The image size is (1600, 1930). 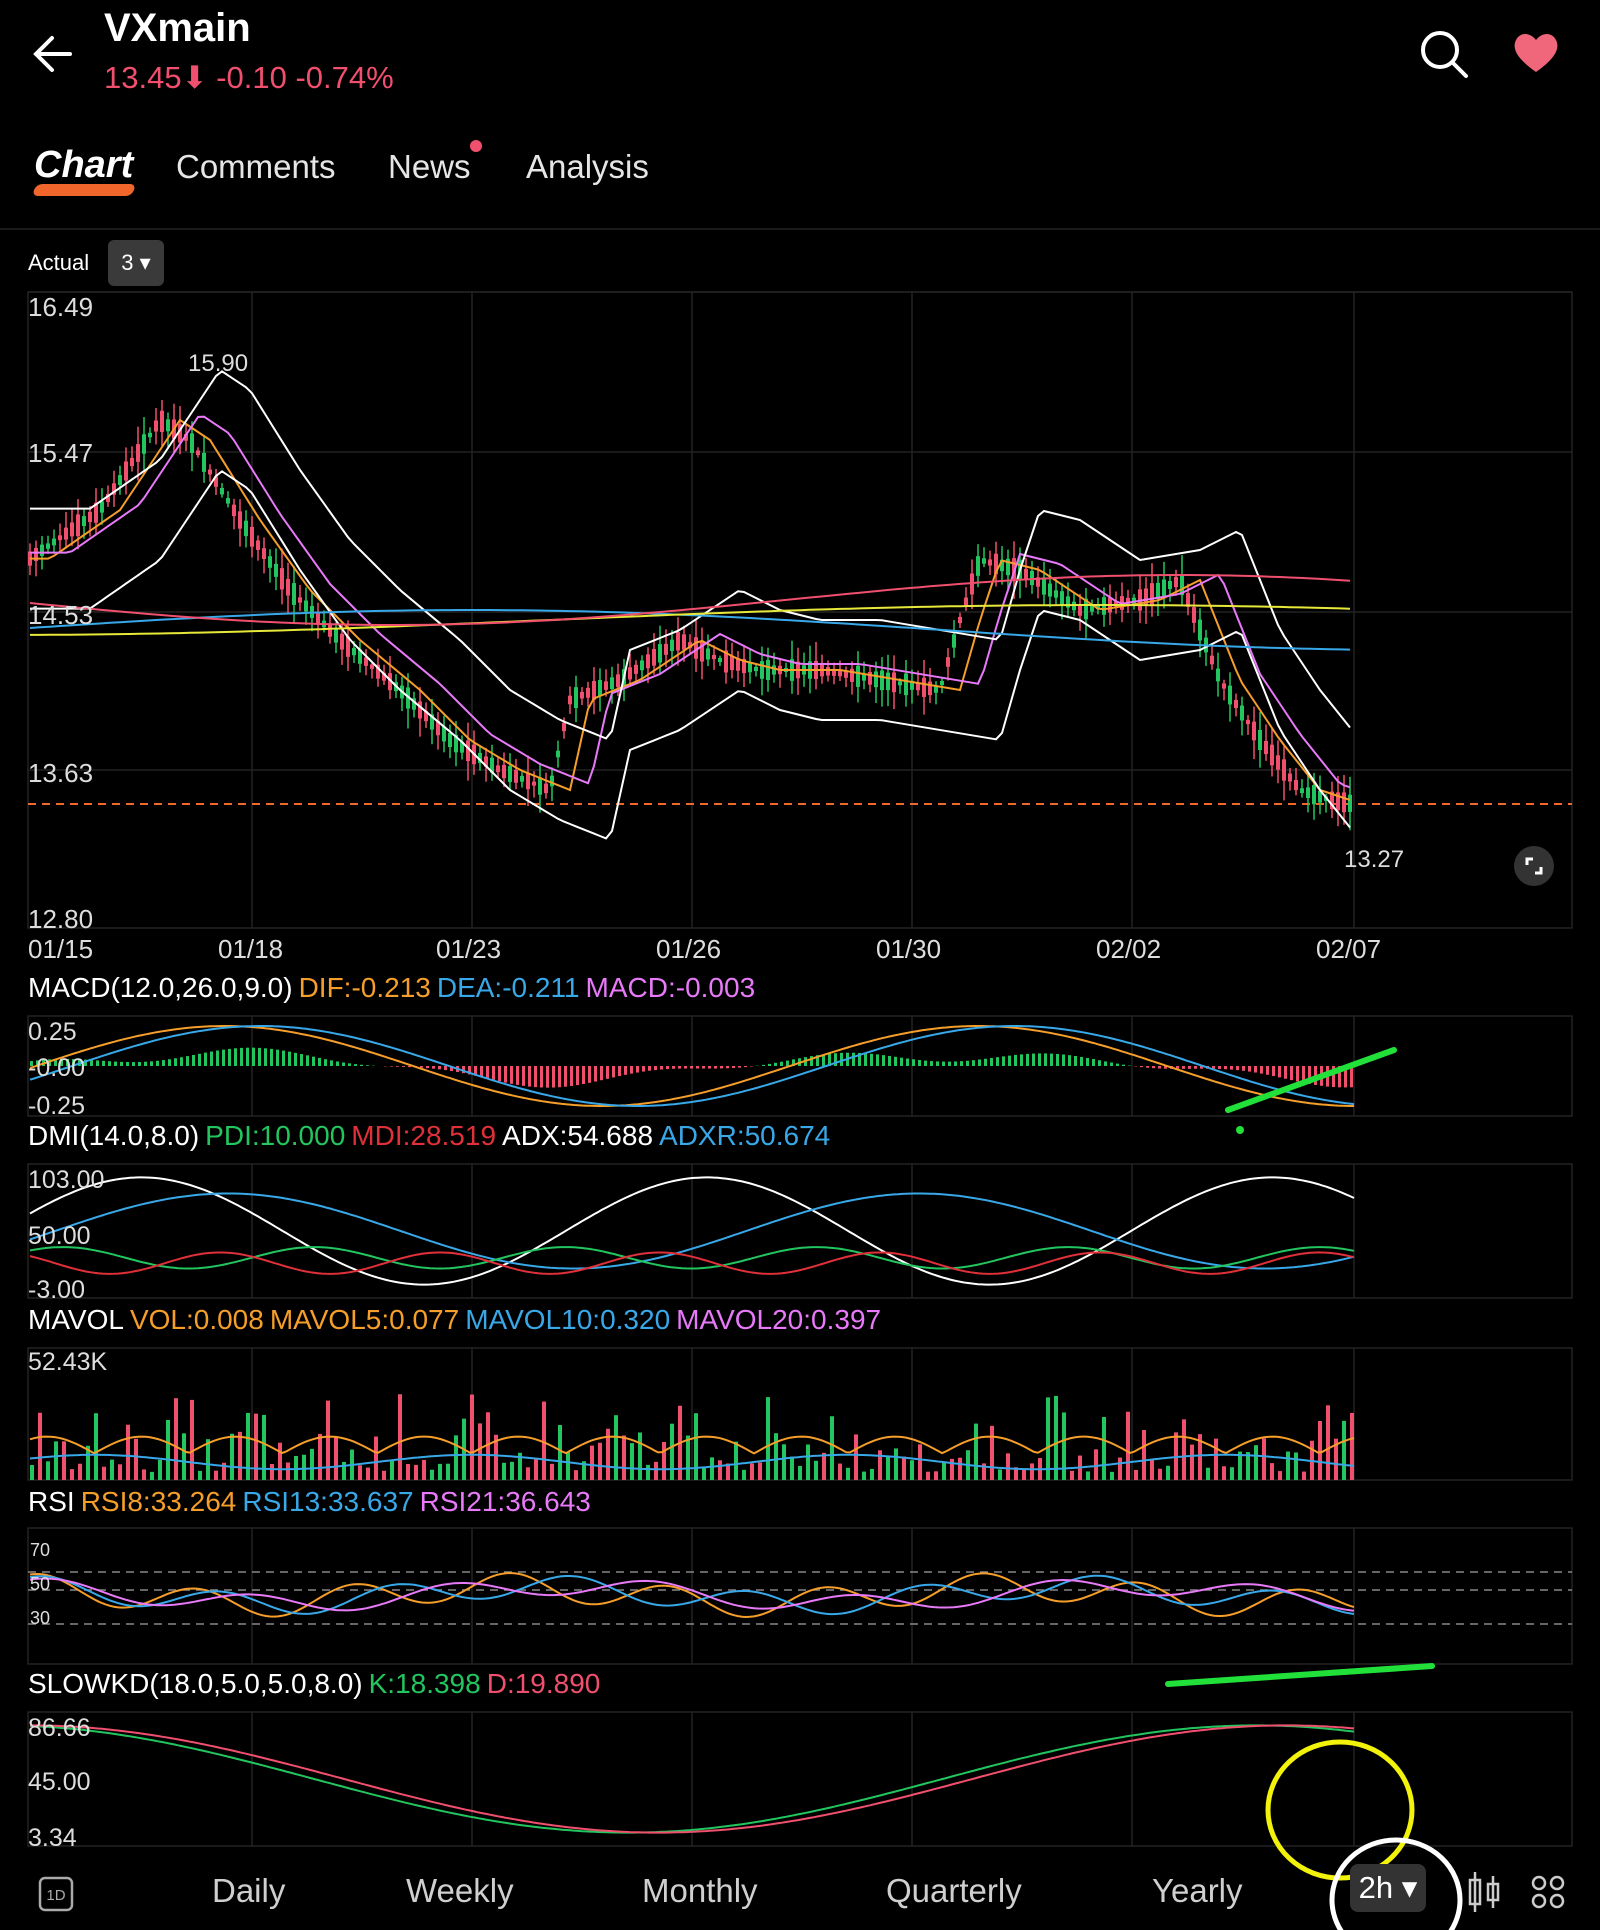 What do you see at coordinates (251, 949) in the screenshot?
I see `x-tick: 01/18` at bounding box center [251, 949].